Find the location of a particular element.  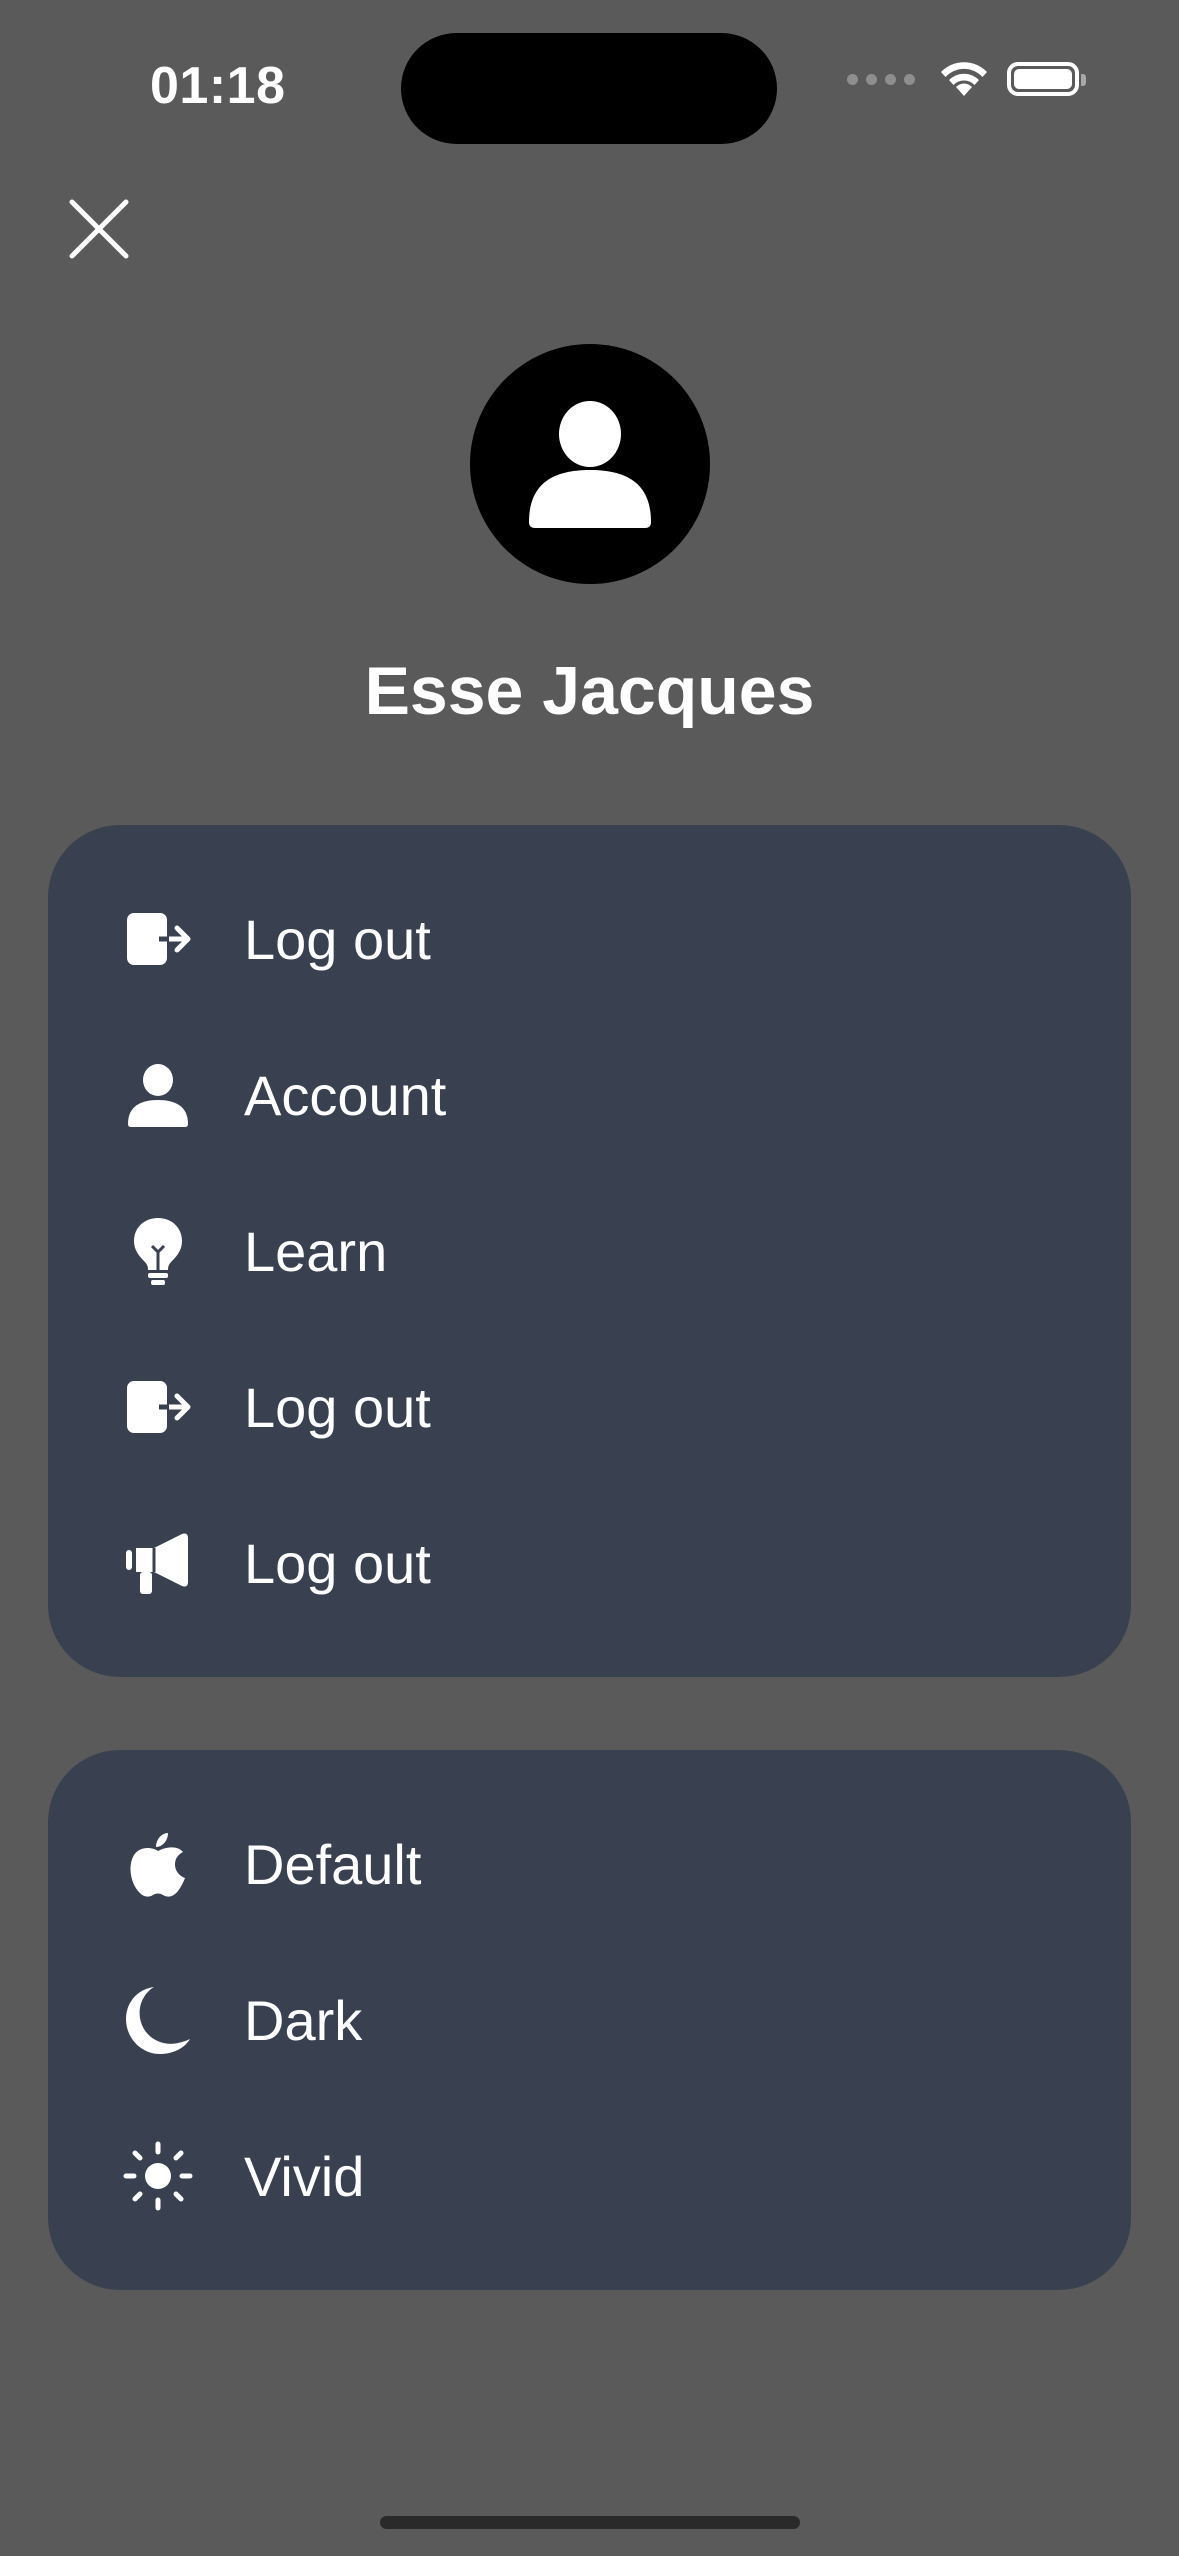

close-icon is located at coordinates (99, 229).